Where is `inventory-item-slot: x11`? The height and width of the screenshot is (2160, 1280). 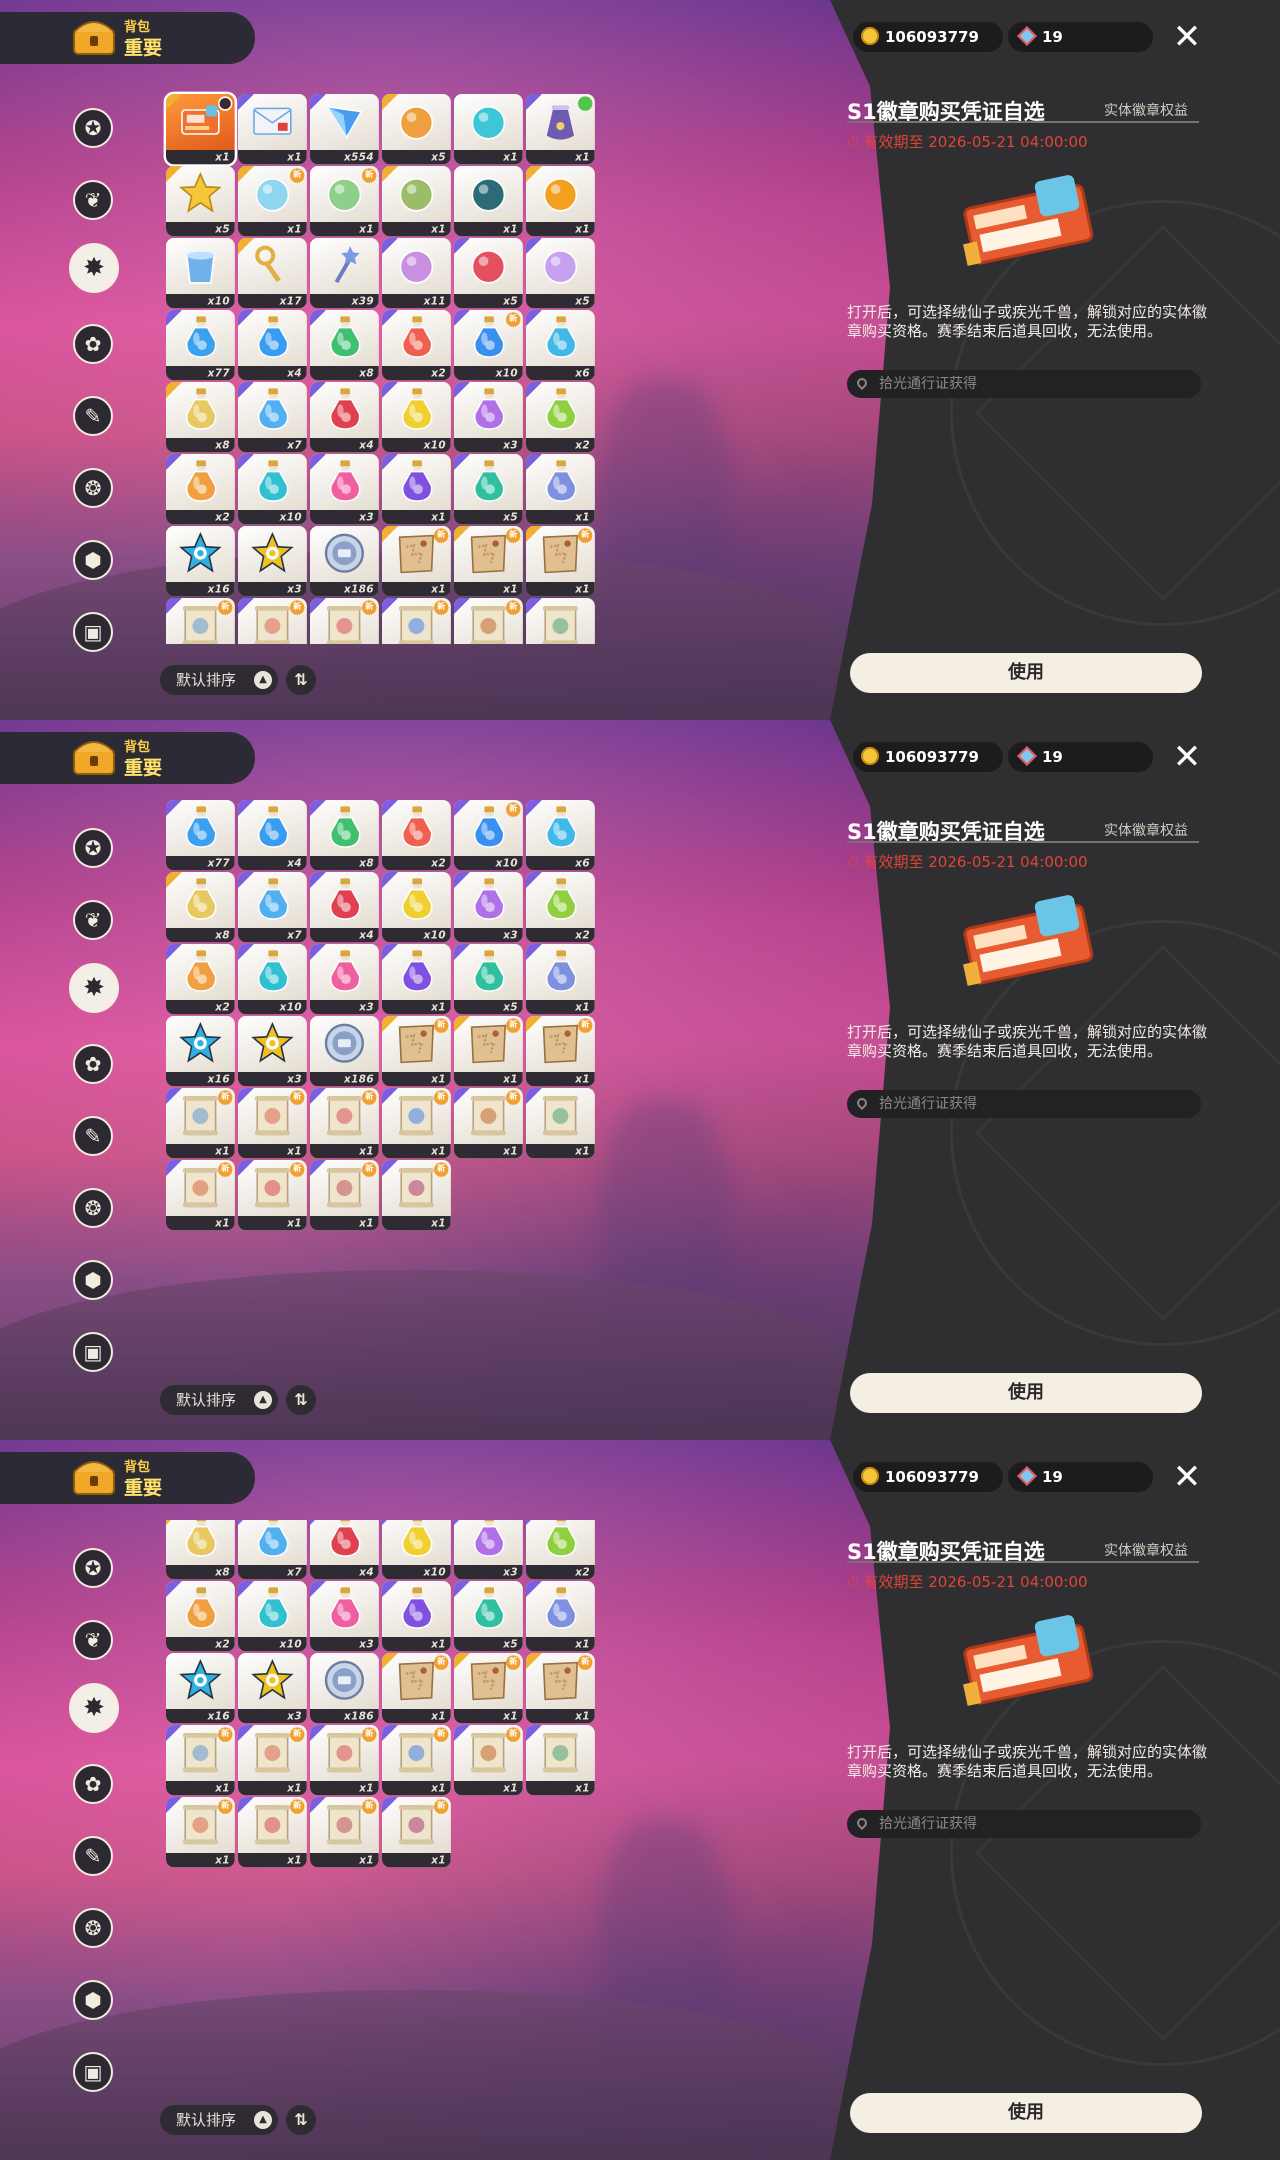
inventory-item-slot: x11 is located at coordinates (416, 273).